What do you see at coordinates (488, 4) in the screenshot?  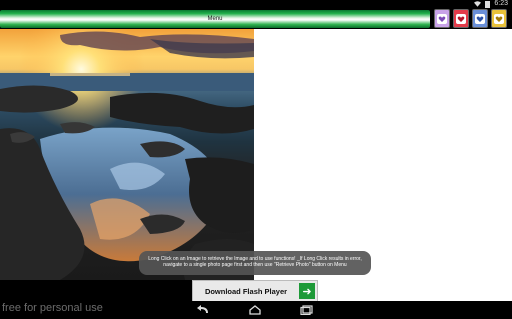 I see `battery-icon` at bounding box center [488, 4].